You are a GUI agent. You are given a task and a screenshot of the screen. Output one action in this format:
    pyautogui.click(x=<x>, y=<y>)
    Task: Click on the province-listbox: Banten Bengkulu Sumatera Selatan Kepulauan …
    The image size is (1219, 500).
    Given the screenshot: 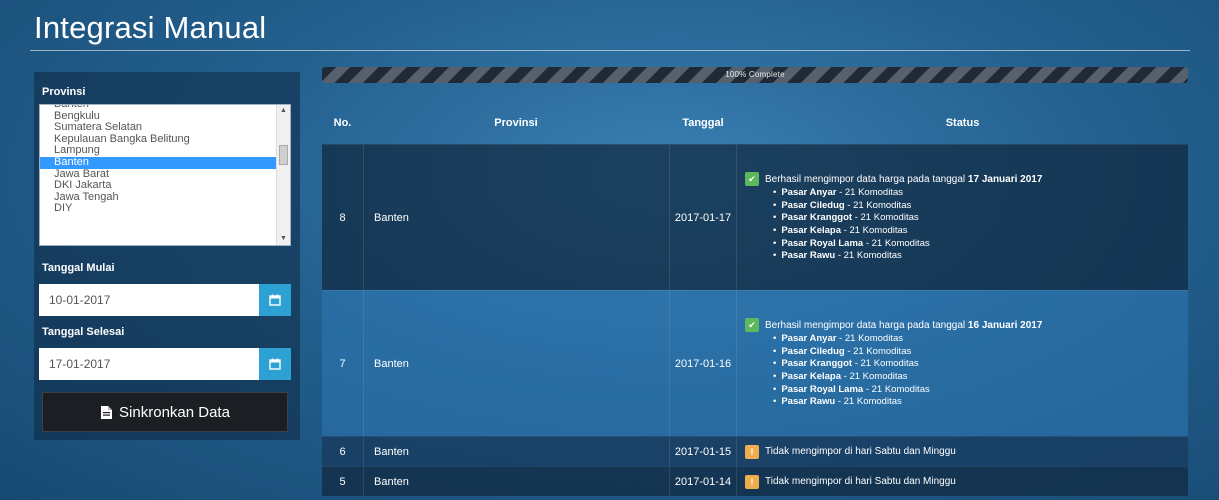 What is the action you would take?
    pyautogui.click(x=165, y=175)
    